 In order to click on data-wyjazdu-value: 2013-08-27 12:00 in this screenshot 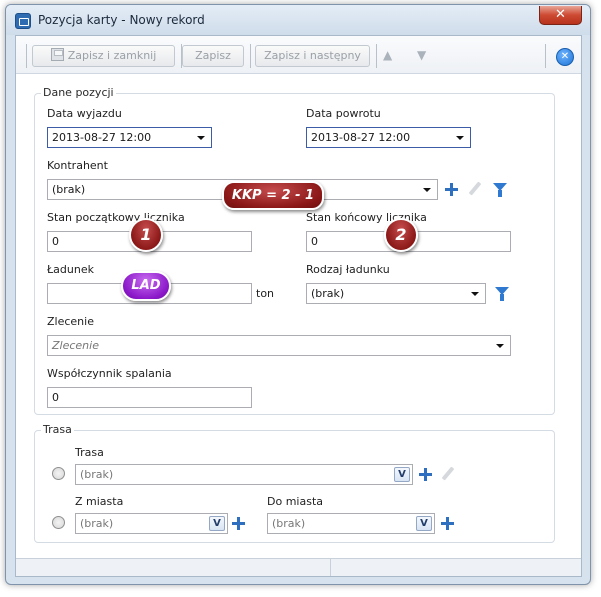, I will do `click(102, 137)`.